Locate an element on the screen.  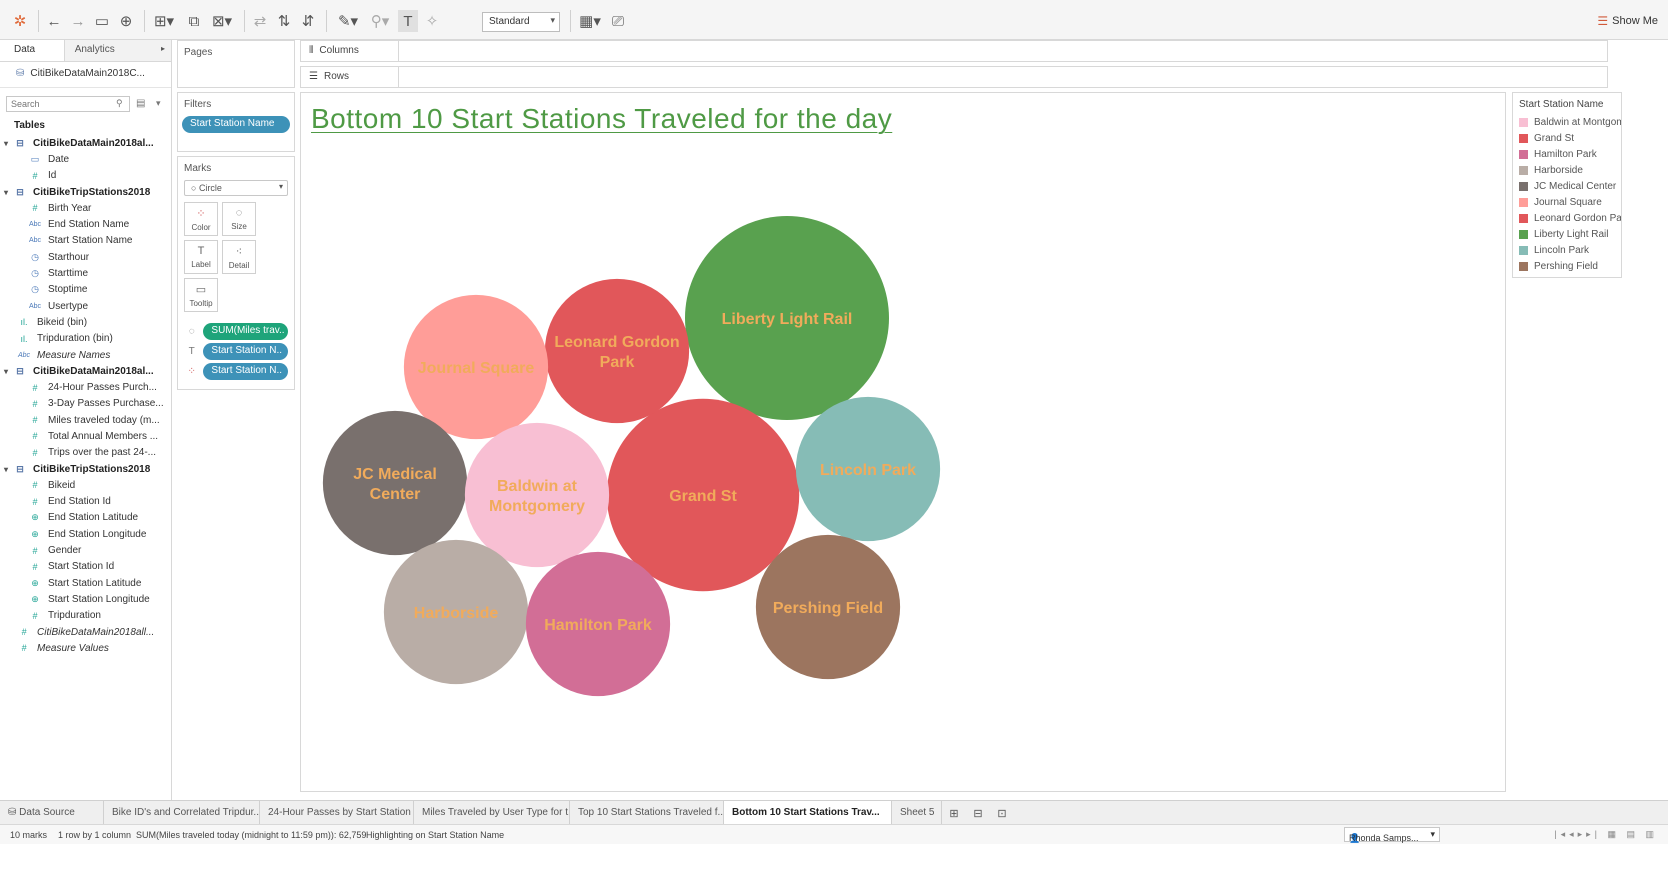
rows-shelf: ☰ Rows is located at coordinates (954, 77).